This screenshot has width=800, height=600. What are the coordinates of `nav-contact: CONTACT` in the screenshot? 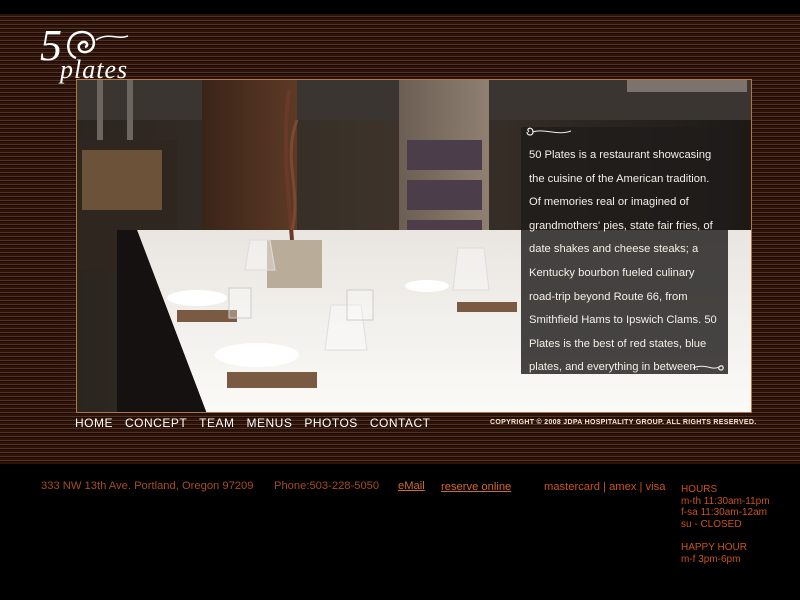 It's located at (400, 424).